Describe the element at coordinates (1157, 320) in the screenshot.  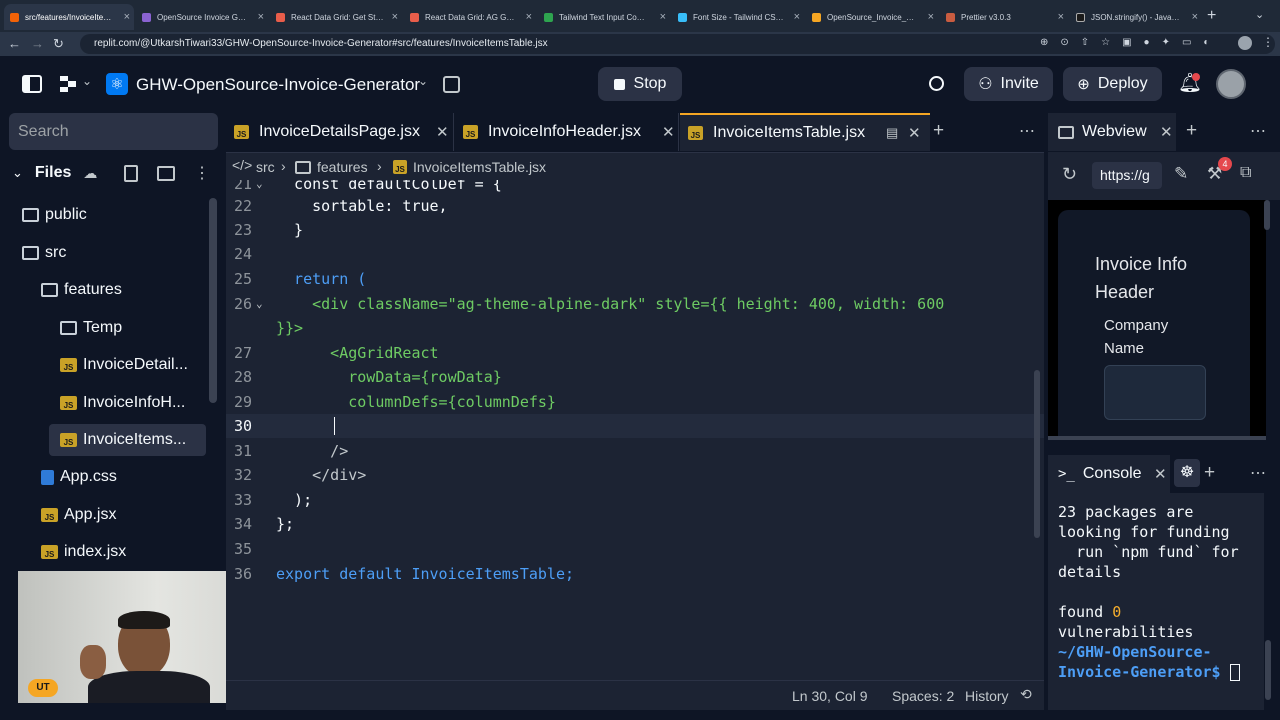
I see `webview-preview: Invoice Info Header Company Name` at that location.